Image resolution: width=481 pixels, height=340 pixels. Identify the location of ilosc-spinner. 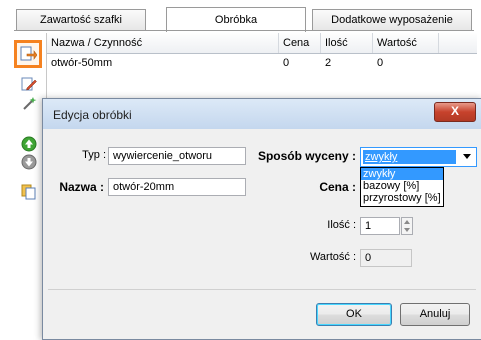
(407, 226).